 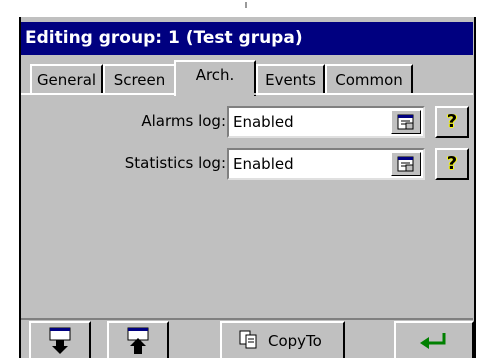 What do you see at coordinates (475, 187) in the screenshot?
I see `dialog-right-edge` at bounding box center [475, 187].